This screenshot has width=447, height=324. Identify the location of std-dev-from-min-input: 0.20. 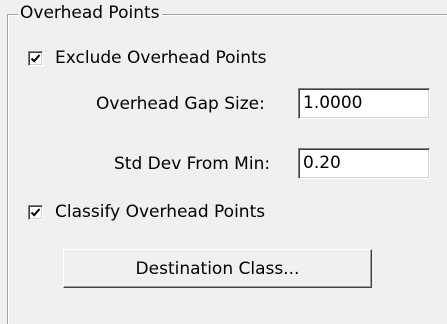
(364, 163).